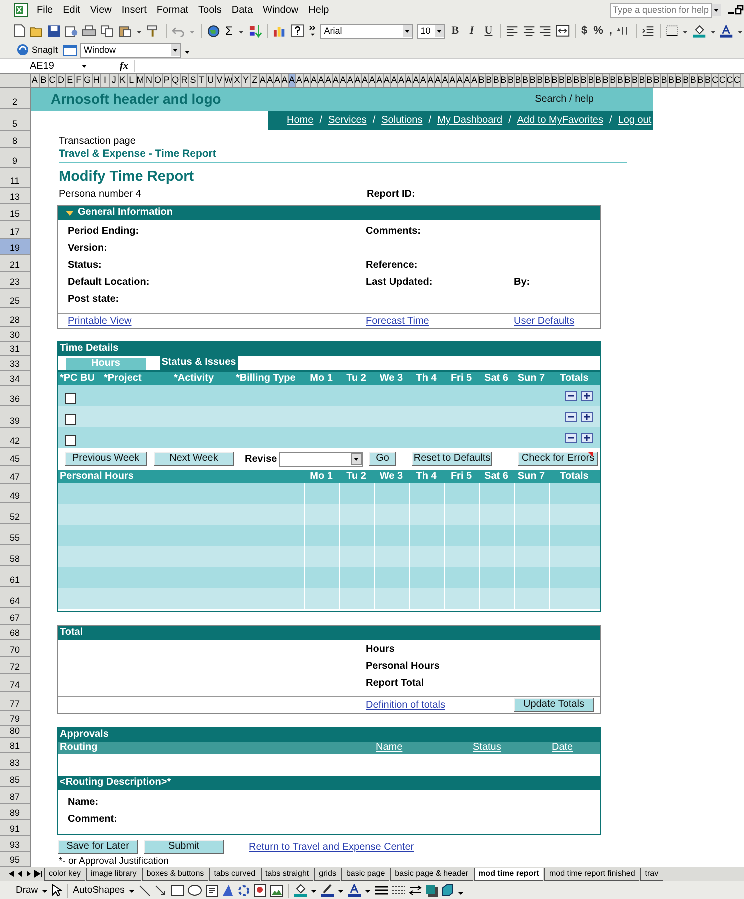  What do you see at coordinates (37, 31) in the screenshot?
I see `open-folder-icon` at bounding box center [37, 31].